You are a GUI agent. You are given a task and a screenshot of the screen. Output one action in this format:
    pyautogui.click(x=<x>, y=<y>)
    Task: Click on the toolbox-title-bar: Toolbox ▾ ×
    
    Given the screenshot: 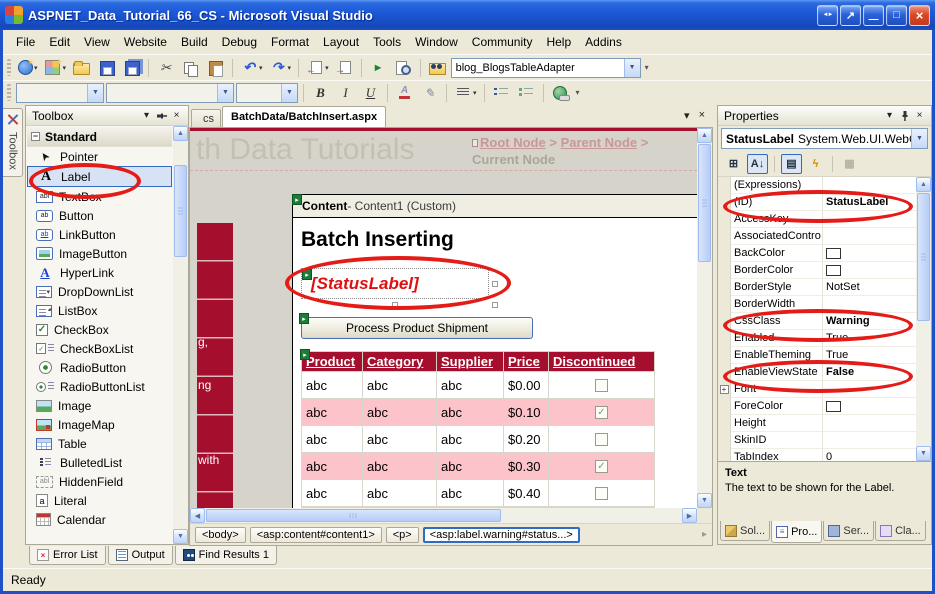 What is the action you would take?
    pyautogui.click(x=107, y=116)
    